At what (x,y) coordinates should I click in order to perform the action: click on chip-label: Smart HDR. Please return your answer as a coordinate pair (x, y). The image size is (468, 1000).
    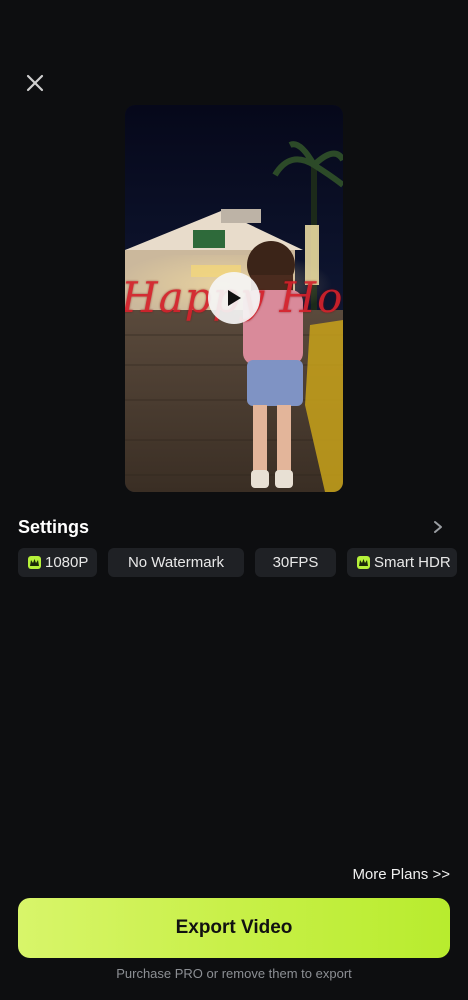
    Looking at the image, I should click on (412, 562).